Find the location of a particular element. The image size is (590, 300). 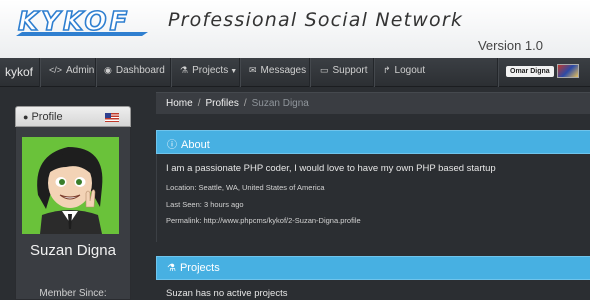

svg-text: KYKOF is located at coordinates (74, 22).